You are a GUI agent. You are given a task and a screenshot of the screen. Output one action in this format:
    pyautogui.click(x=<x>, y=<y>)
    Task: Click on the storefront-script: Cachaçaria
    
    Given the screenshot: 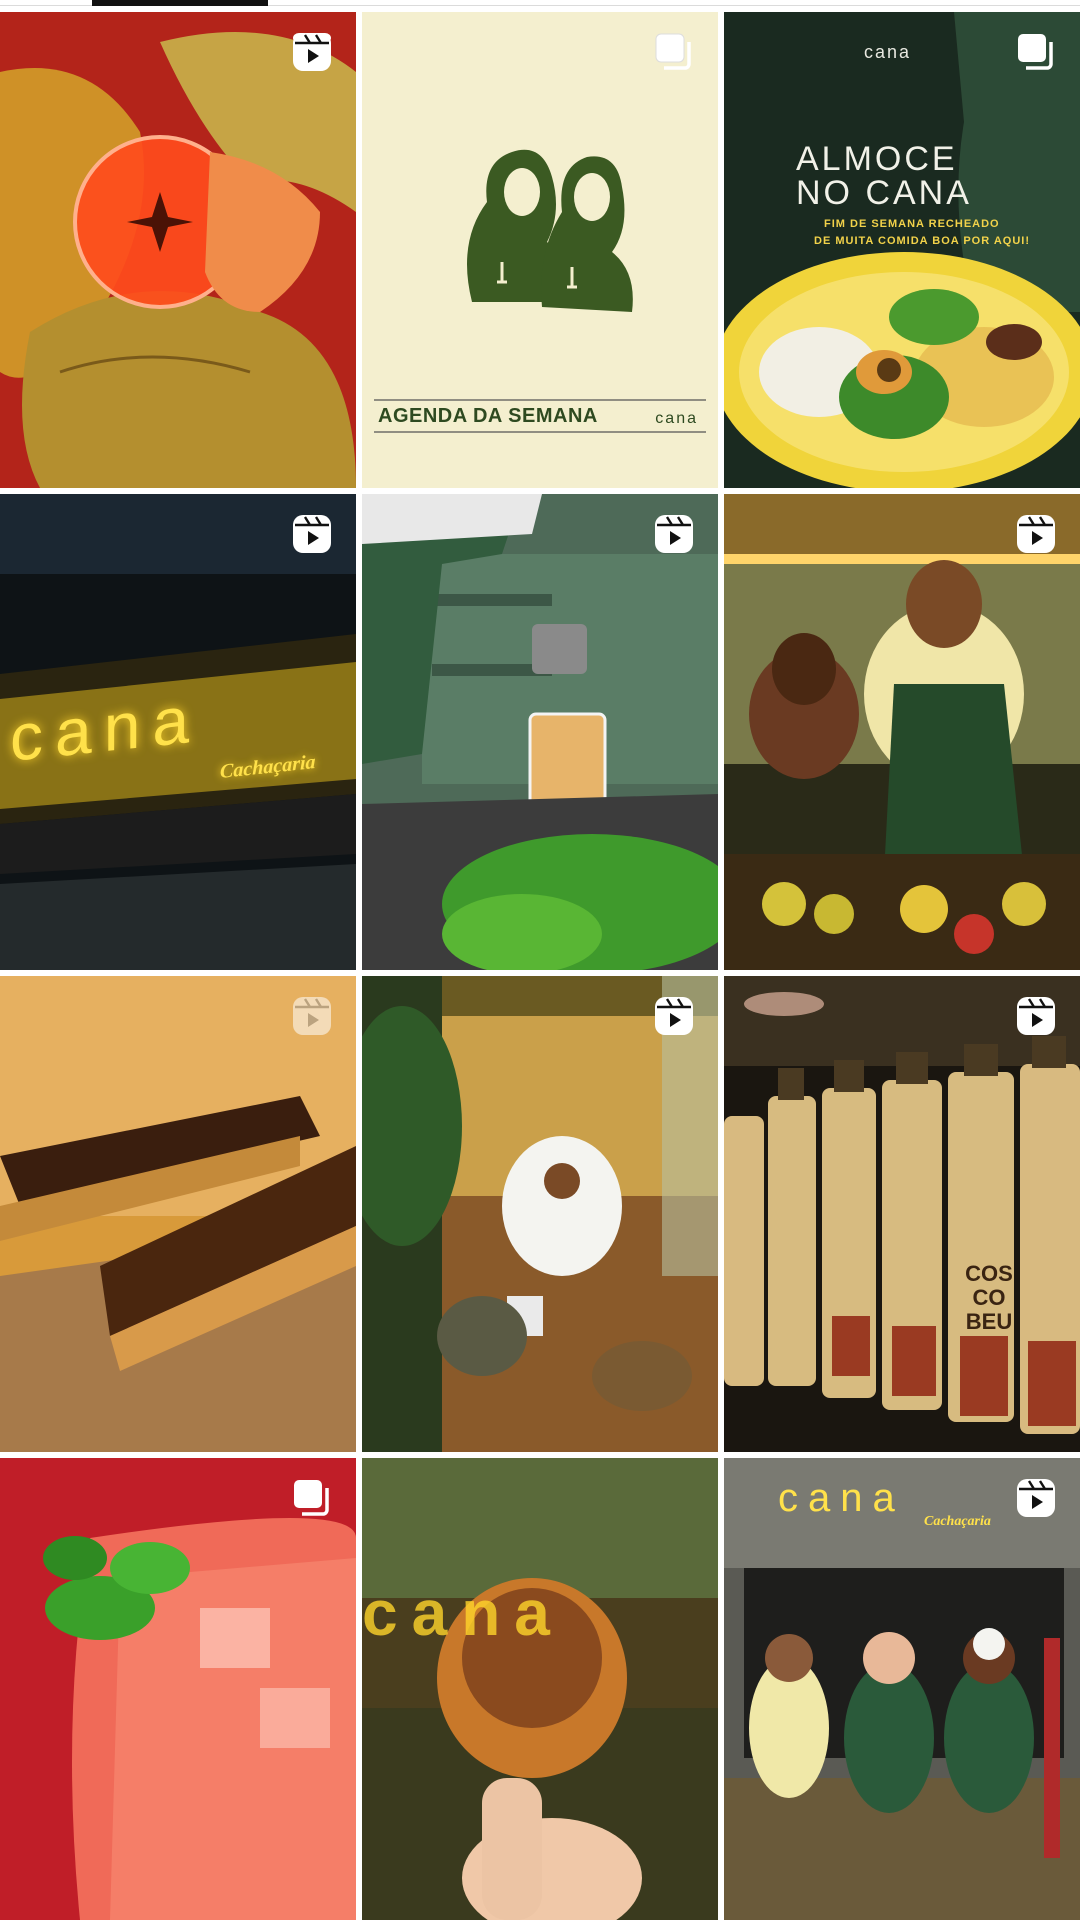 What is the action you would take?
    pyautogui.click(x=957, y=1521)
    